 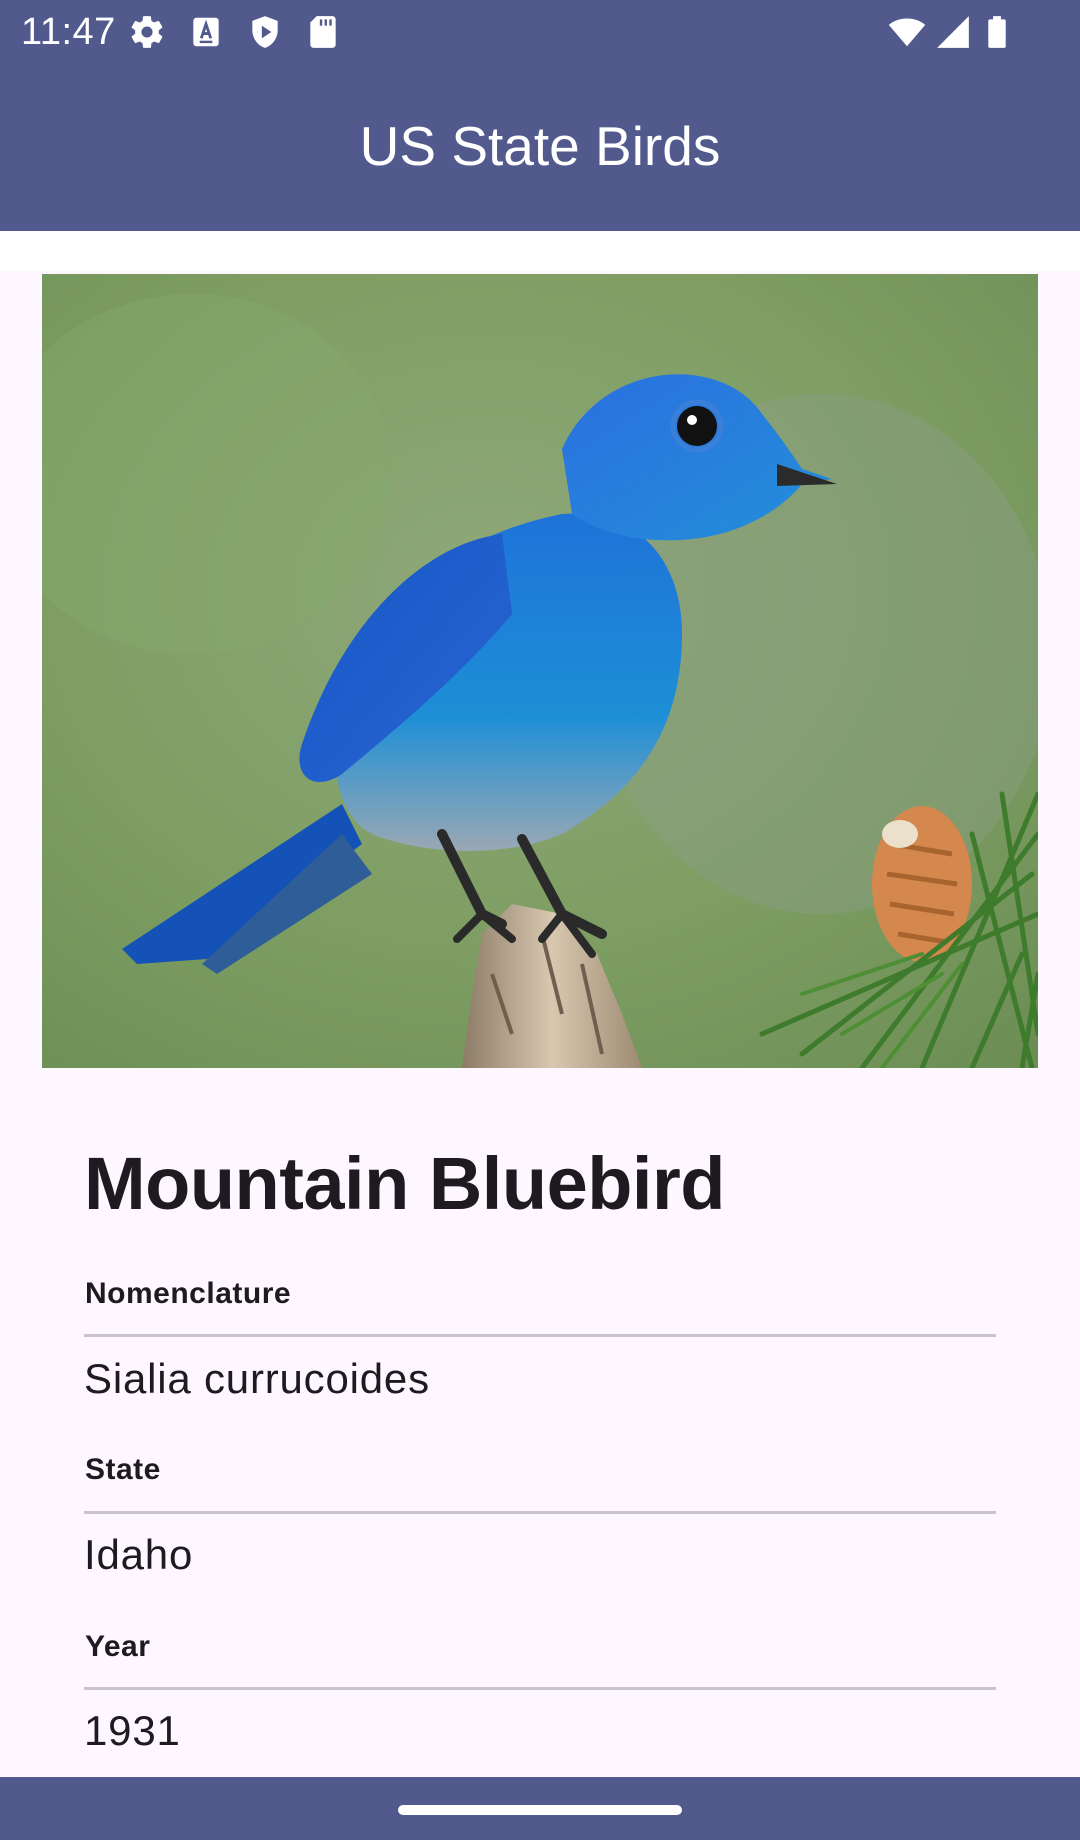 I want to click on state-value: Idaho, so click(x=139, y=1554).